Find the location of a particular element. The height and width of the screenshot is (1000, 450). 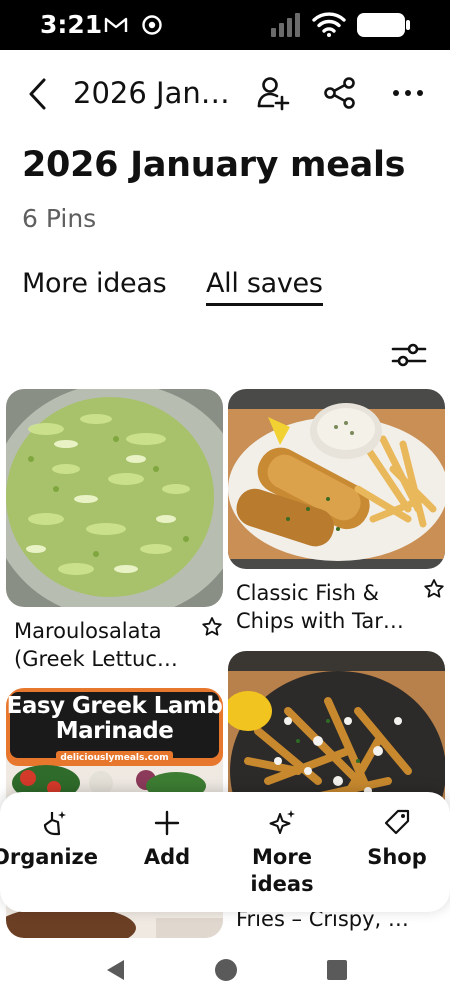

overlay-title-line: Easy Greek Lamb is located at coordinates (114, 706).